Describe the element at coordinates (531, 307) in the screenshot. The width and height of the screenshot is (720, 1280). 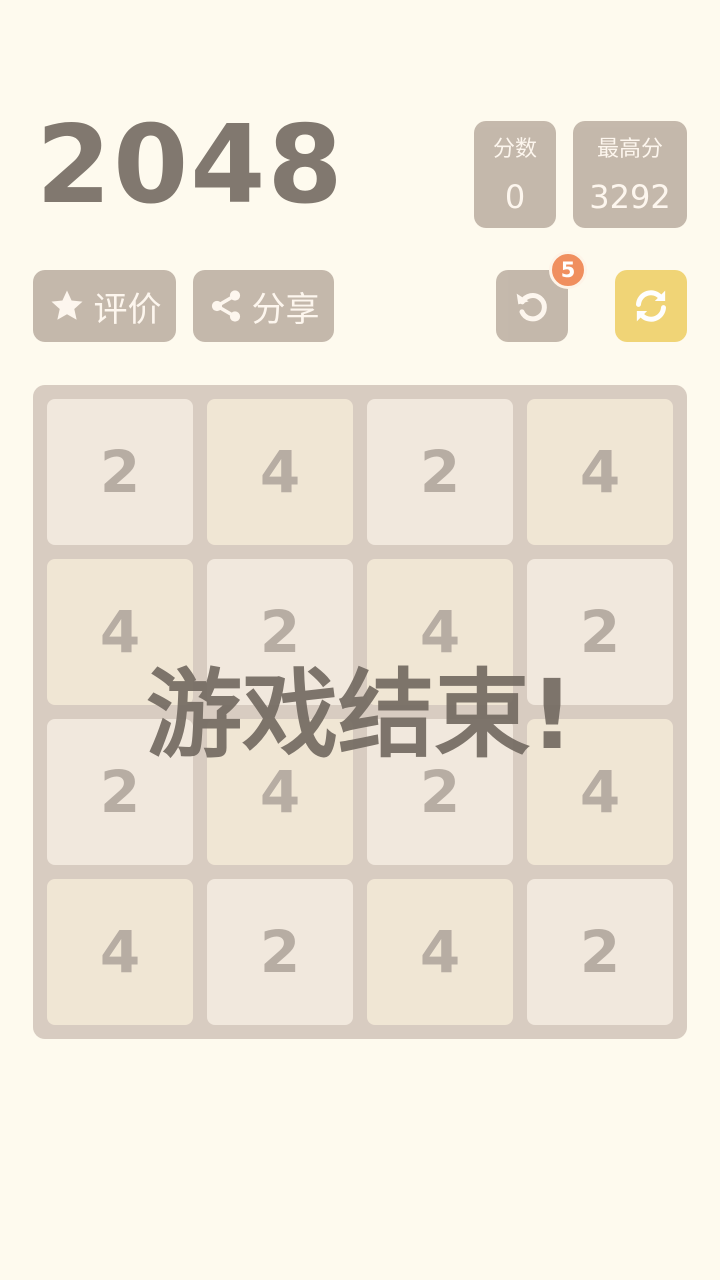
I see `undo-icon` at that location.